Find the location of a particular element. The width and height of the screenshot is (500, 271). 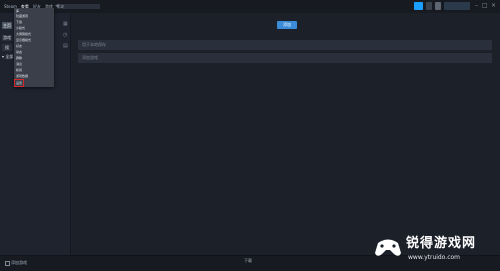

menu-item-activity: 动态 is located at coordinates (19, 52).